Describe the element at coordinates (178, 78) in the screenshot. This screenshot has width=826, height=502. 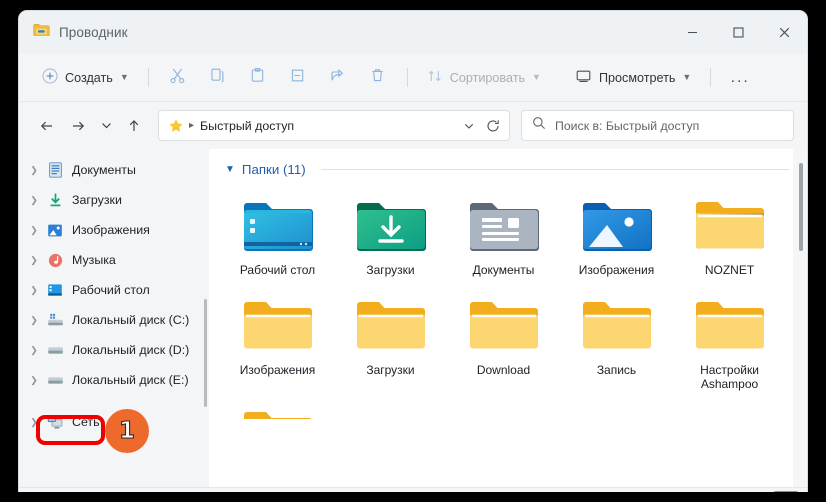
I see `cut-button` at that location.